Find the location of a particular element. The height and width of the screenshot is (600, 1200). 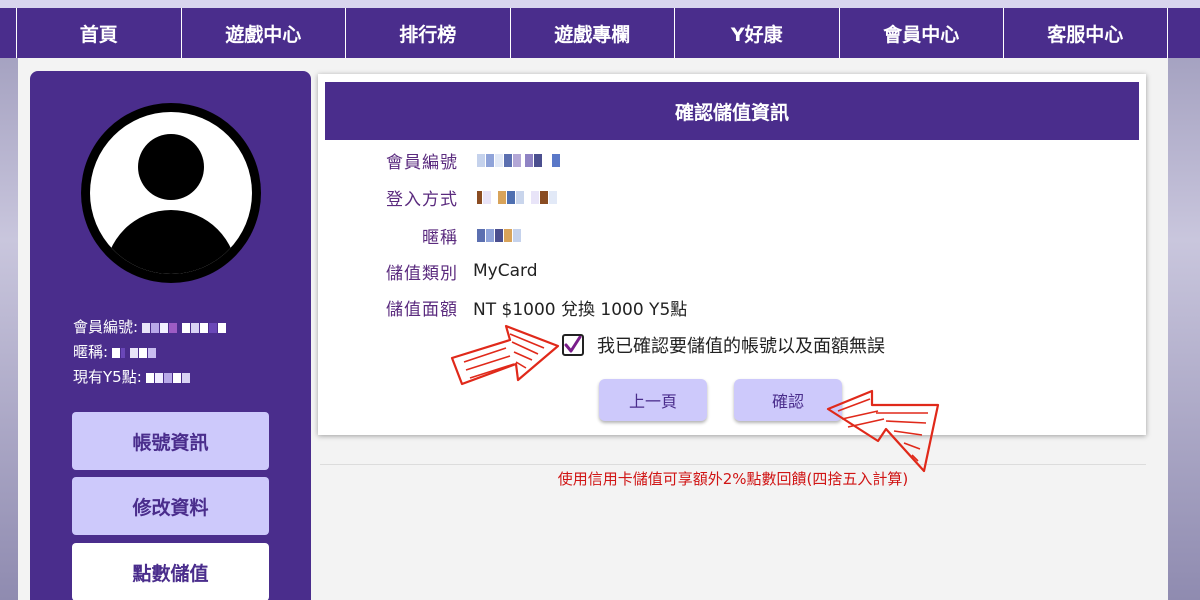

member-id-row: 會員編號 is located at coordinates (732, 160).